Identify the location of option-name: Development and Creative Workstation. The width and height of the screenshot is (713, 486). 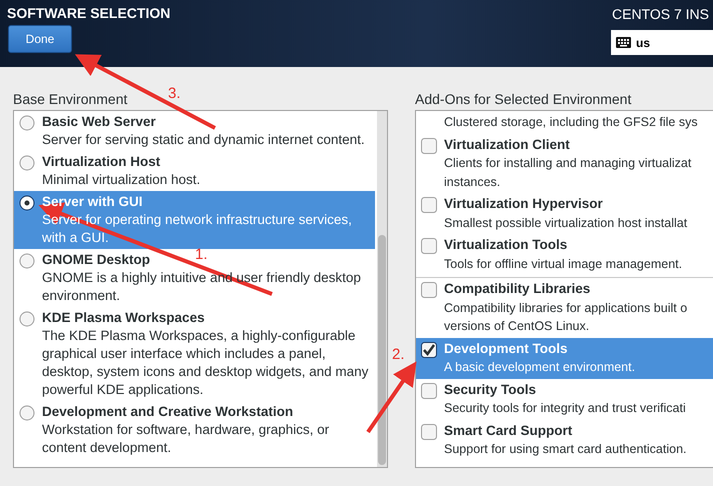
(168, 412).